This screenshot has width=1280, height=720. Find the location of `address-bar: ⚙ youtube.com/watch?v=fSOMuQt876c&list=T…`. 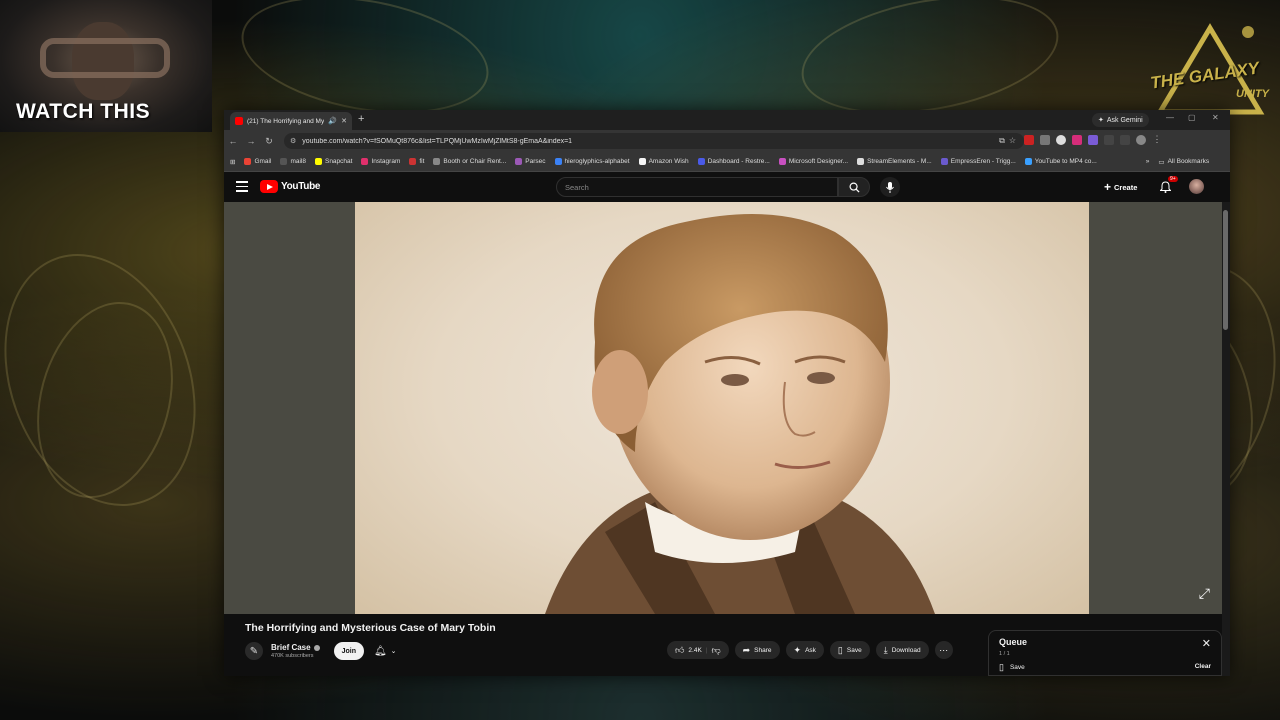

address-bar: ⚙ youtube.com/watch?v=fSOMuQt876c&list=T… is located at coordinates (654, 141).